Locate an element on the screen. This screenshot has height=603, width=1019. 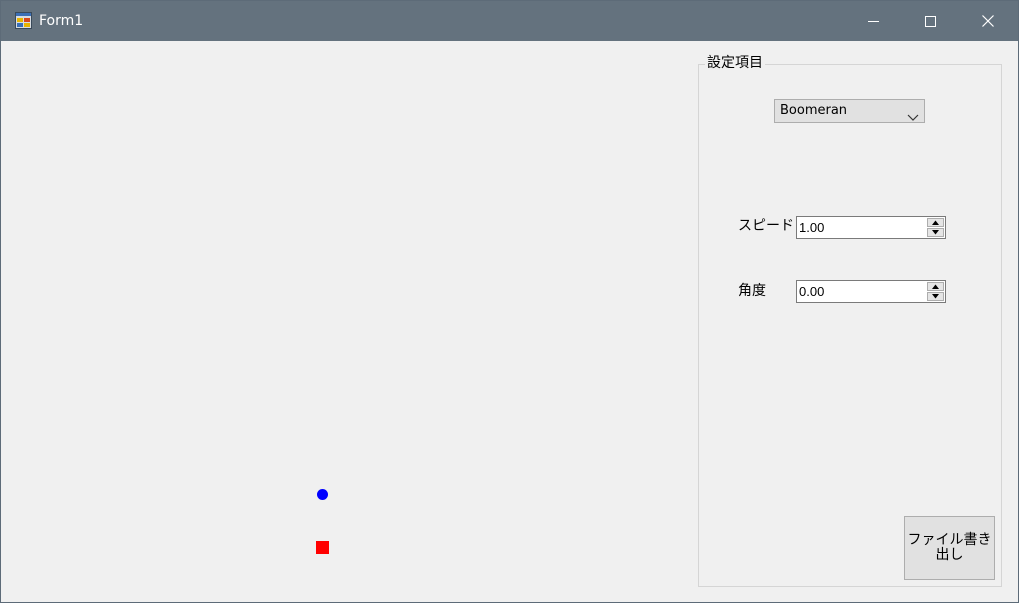
angle-numeric-field is located at coordinates (871, 291).